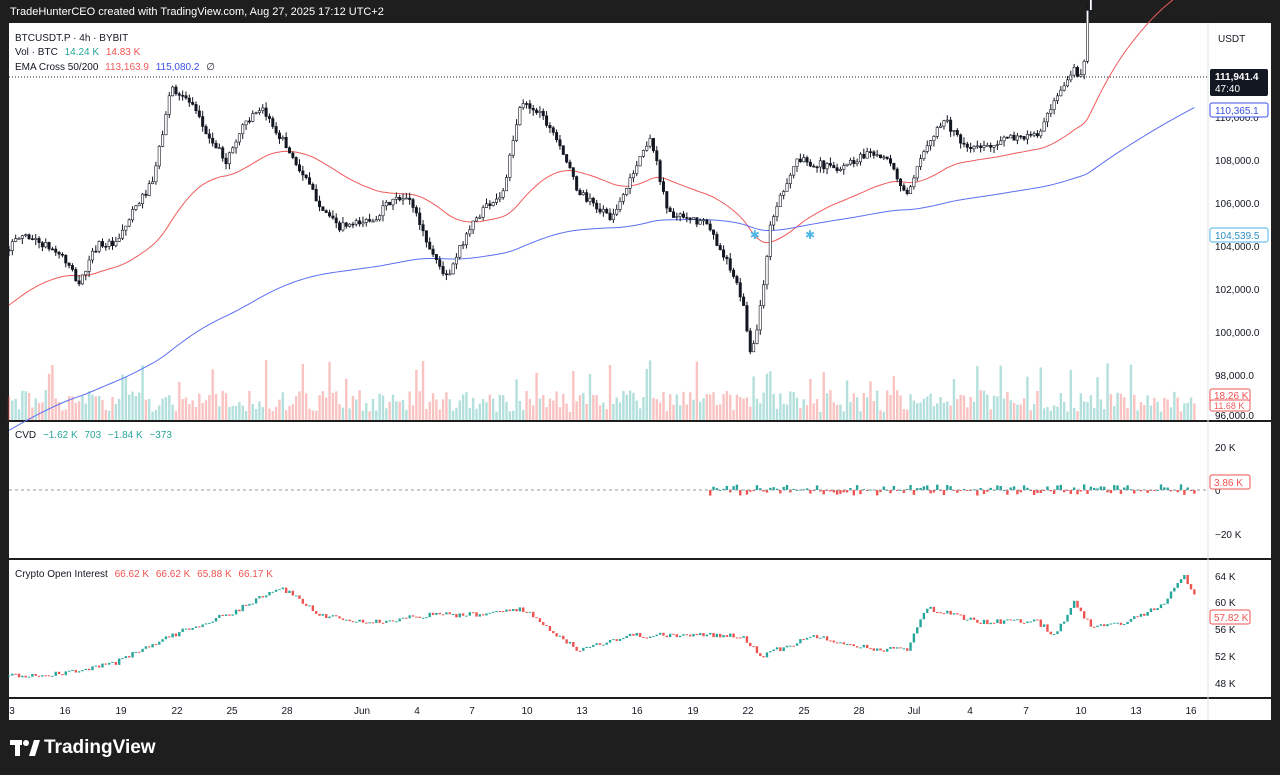  I want to click on cvd-value-label: 3.86 K, so click(1230, 482).